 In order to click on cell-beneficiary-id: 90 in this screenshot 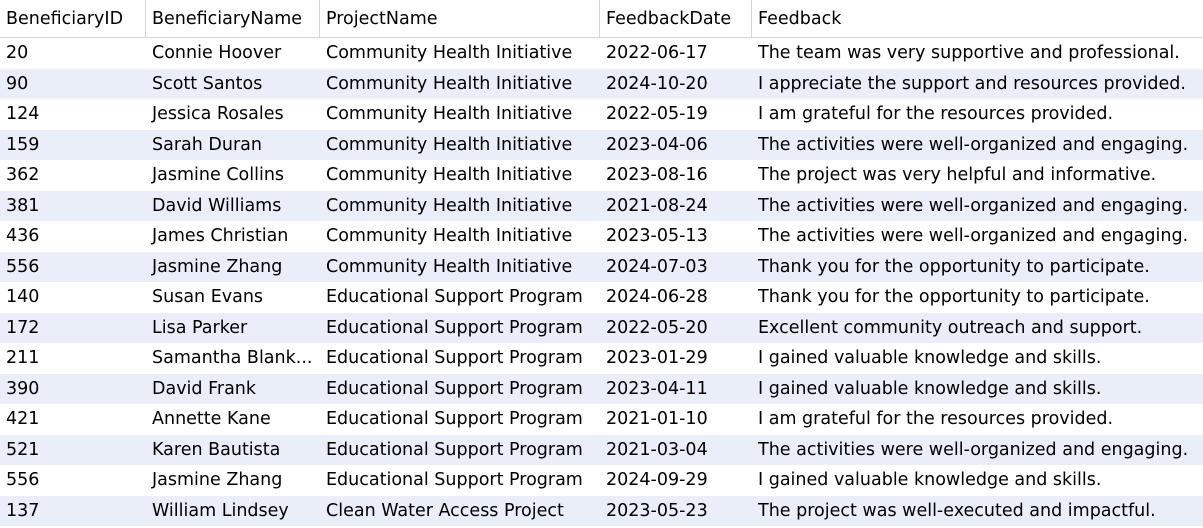, I will do `click(73, 84)`.